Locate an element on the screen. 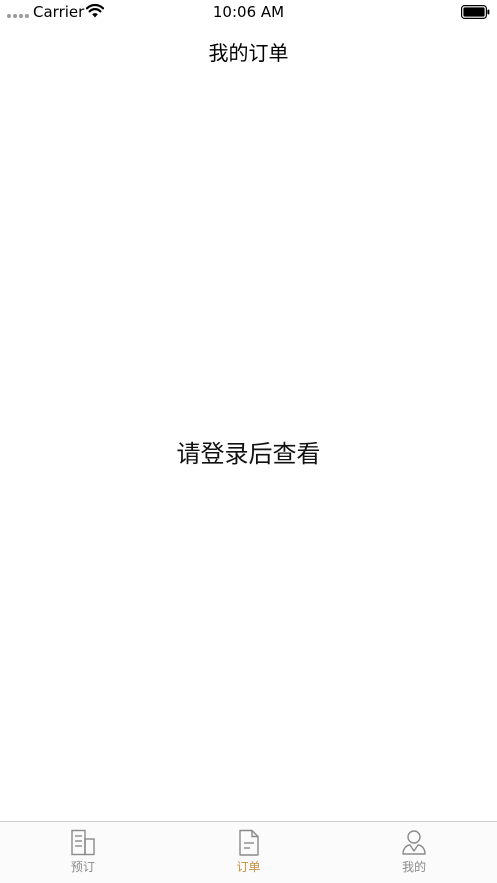 The image size is (497, 883). order-icon is located at coordinates (248, 842).